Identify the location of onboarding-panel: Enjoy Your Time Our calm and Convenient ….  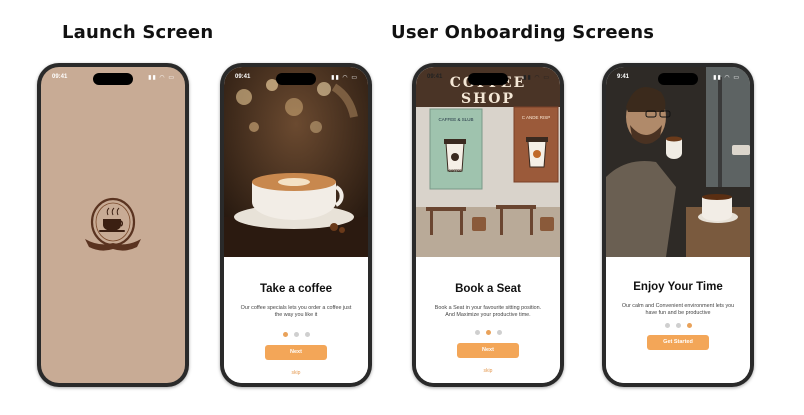
(678, 320).